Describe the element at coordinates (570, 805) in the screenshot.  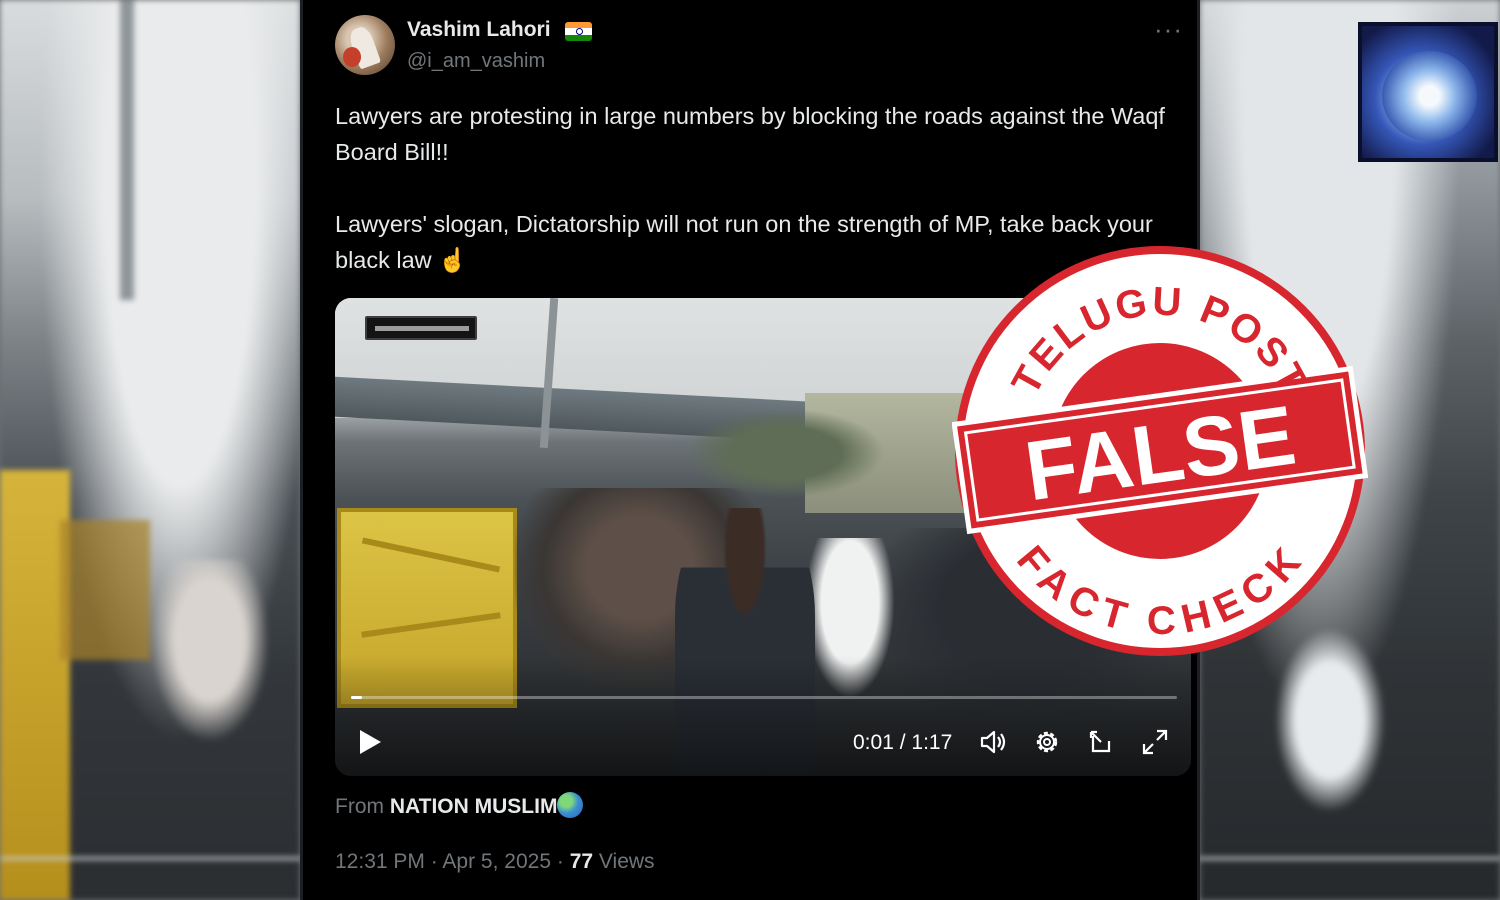
I see `globe-icon` at that location.